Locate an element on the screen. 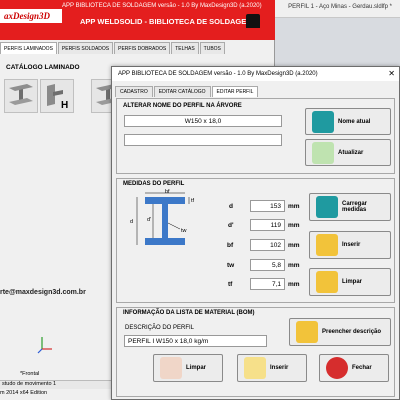 This screenshot has width=400, height=400. tab-tubos: TUBOS is located at coordinates (212, 48).